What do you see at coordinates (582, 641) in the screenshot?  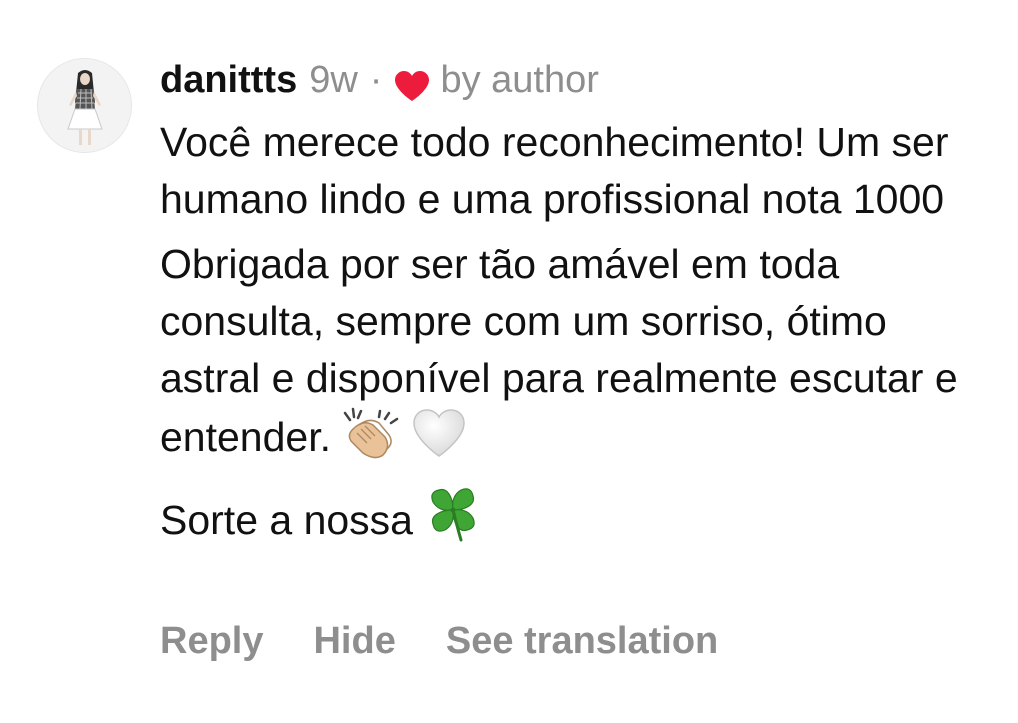 I see `see-translation-button: See translation` at bounding box center [582, 641].